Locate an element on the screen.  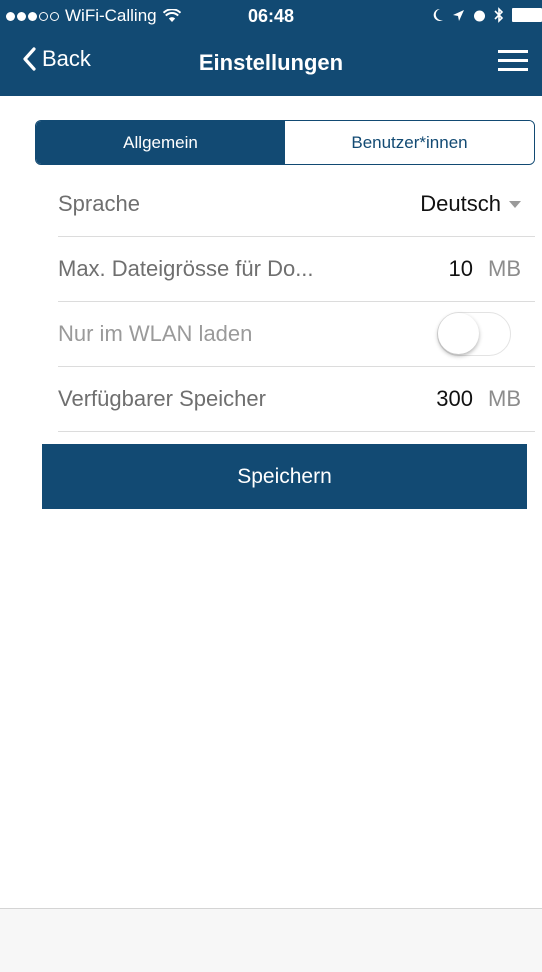
max-file-size-input: 10 is located at coordinates (461, 269).